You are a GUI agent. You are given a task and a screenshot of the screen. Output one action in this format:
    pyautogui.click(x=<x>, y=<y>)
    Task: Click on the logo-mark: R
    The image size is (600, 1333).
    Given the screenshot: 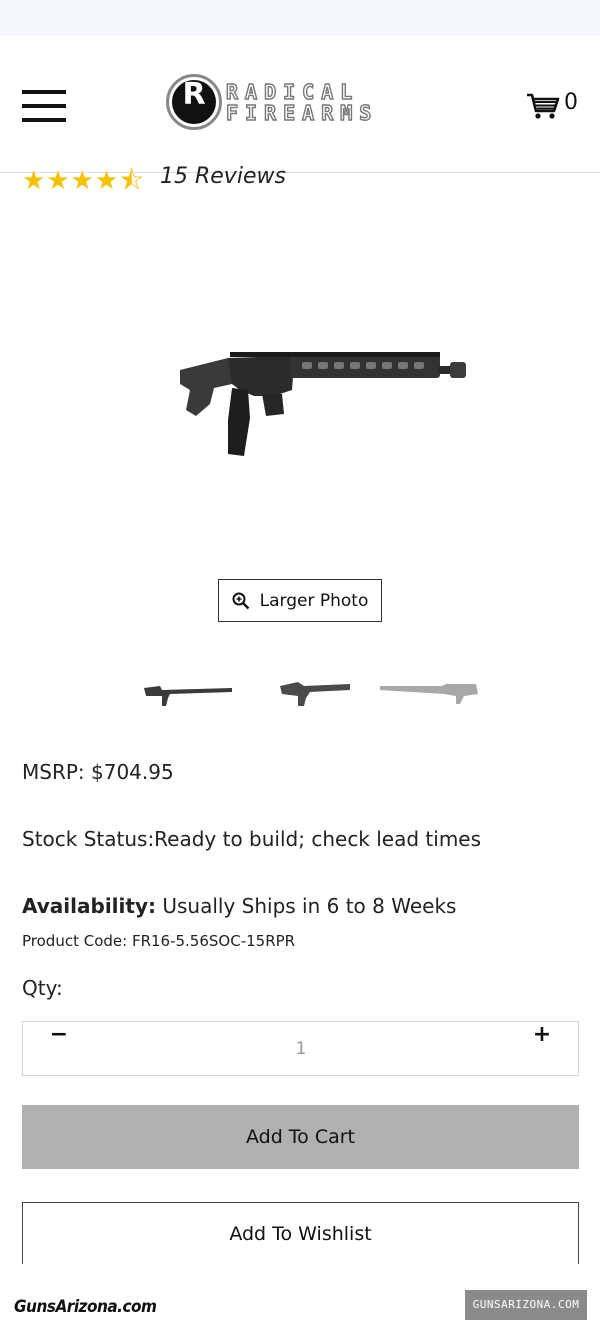 What is the action you would take?
    pyautogui.click(x=194, y=102)
    